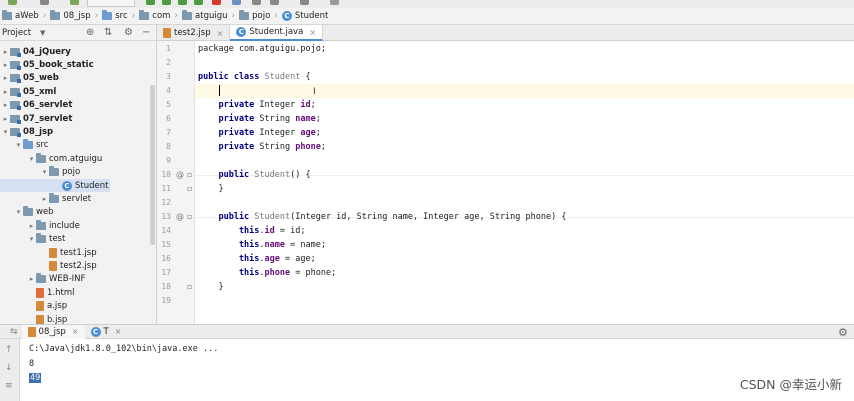  I want to click on breadcrumb-item: atguigu, so click(205, 15).